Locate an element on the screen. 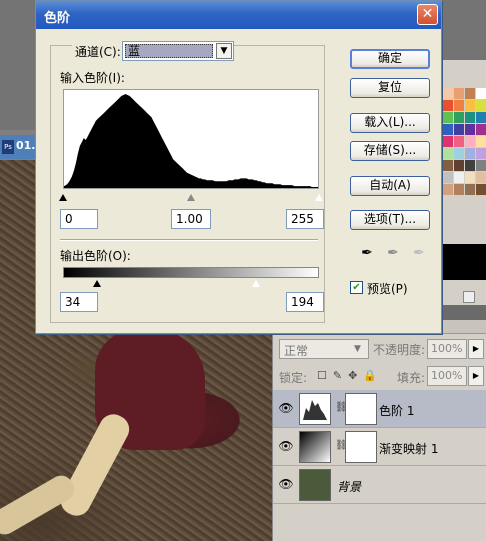 This screenshot has width=486, height=541. histogram is located at coordinates (191, 139).